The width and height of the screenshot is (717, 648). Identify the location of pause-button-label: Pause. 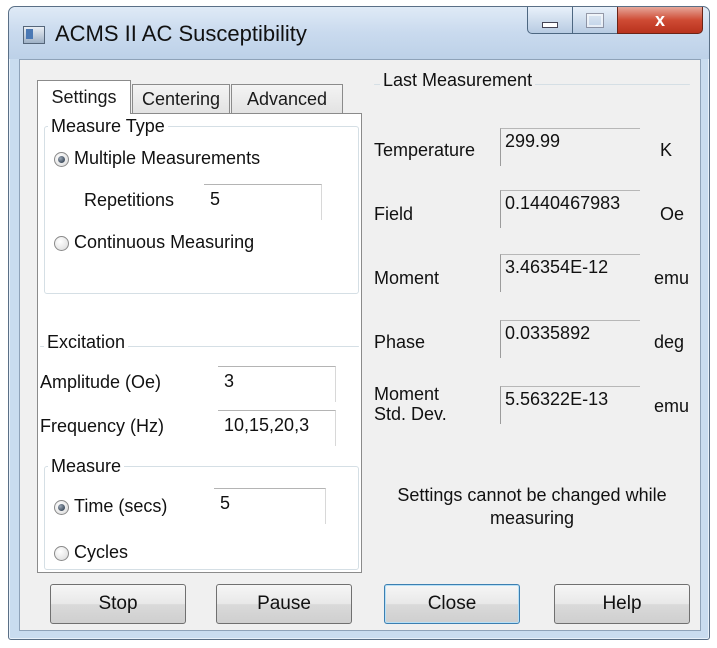
(284, 603).